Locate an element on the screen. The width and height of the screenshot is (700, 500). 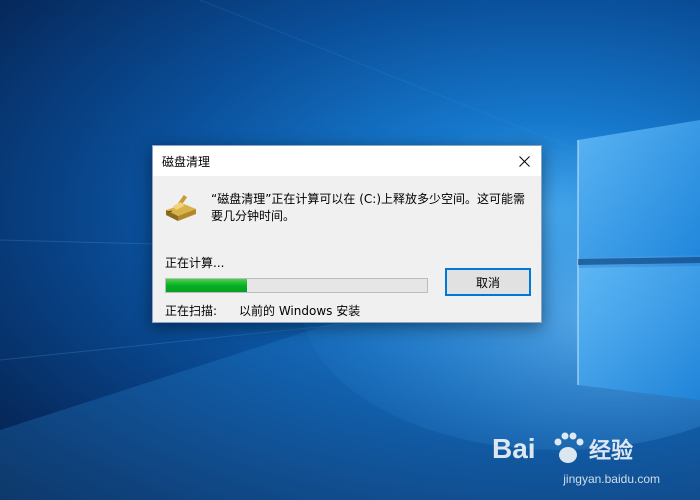
baidu-paw-icon is located at coordinates (569, 447).